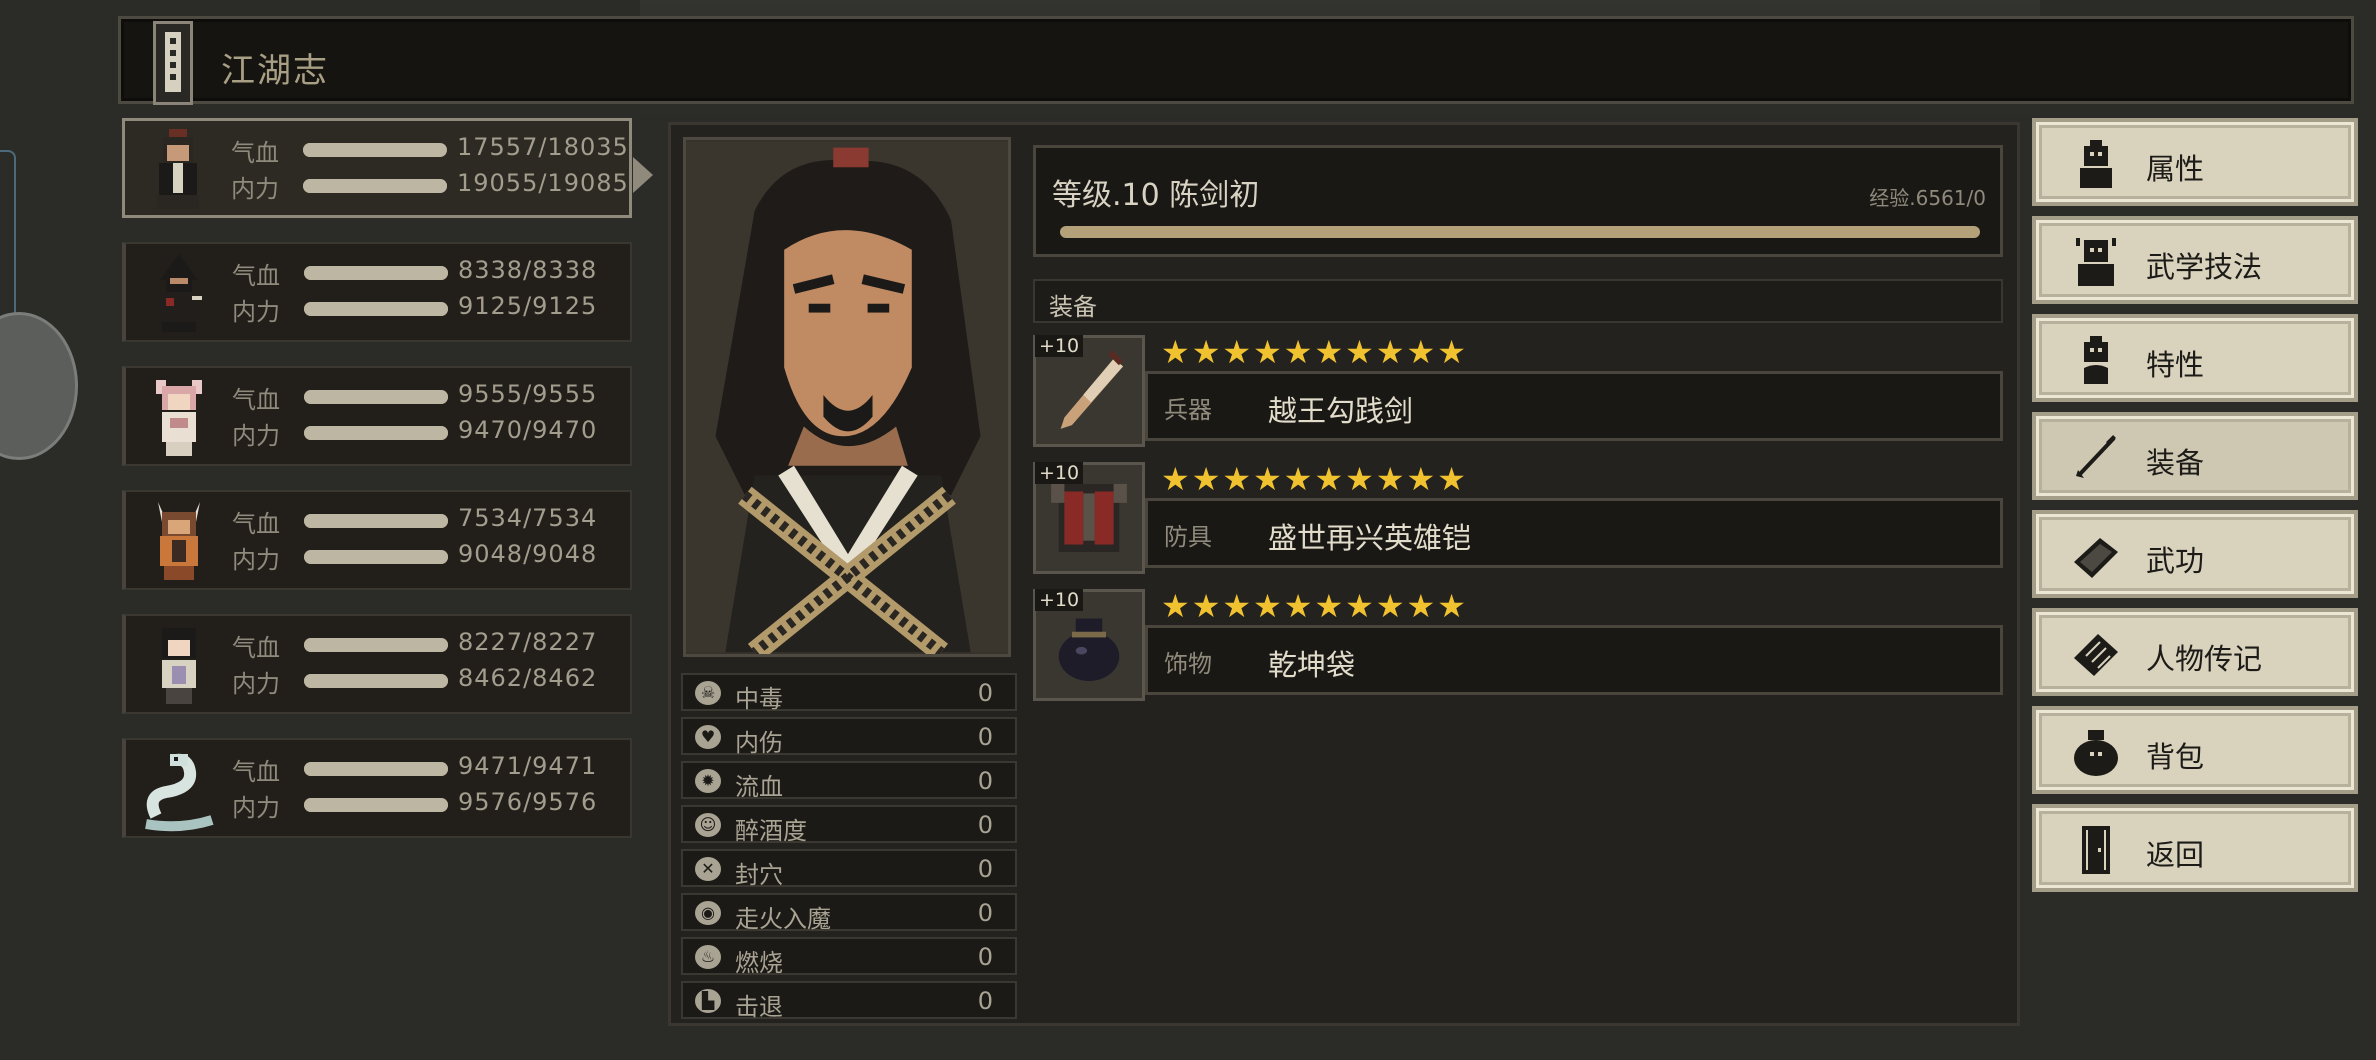 The height and width of the screenshot is (1060, 2376). What do you see at coordinates (181, 293) in the screenshot?
I see `ninja-avatar` at bounding box center [181, 293].